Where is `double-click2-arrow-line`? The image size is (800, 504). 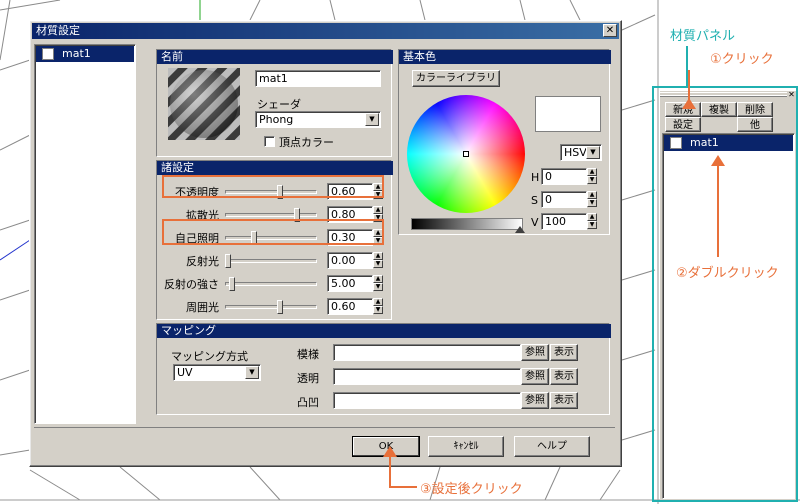
double-click2-arrow-line is located at coordinates (718, 211).